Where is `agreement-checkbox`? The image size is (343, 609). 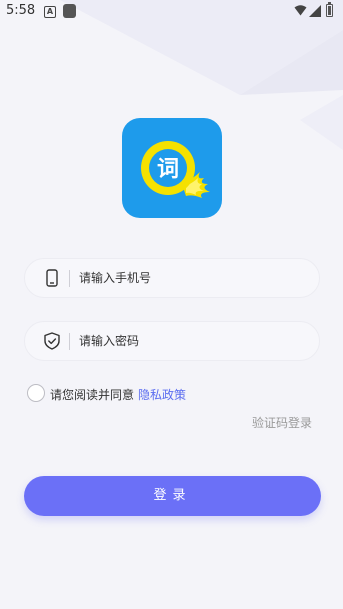
agreement-checkbox is located at coordinates (36, 393).